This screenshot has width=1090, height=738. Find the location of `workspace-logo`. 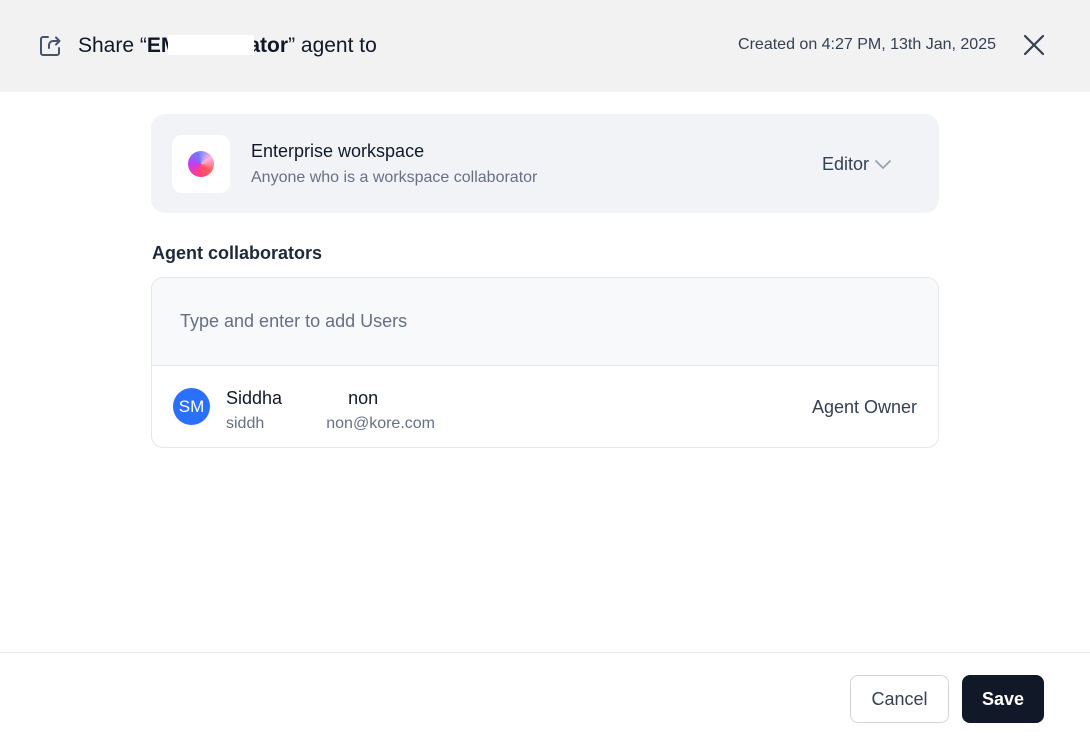

workspace-logo is located at coordinates (201, 164).